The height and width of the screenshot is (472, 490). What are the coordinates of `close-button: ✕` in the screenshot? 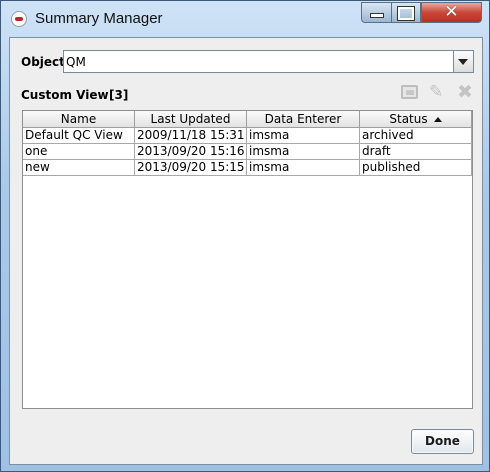 It's located at (451, 12).